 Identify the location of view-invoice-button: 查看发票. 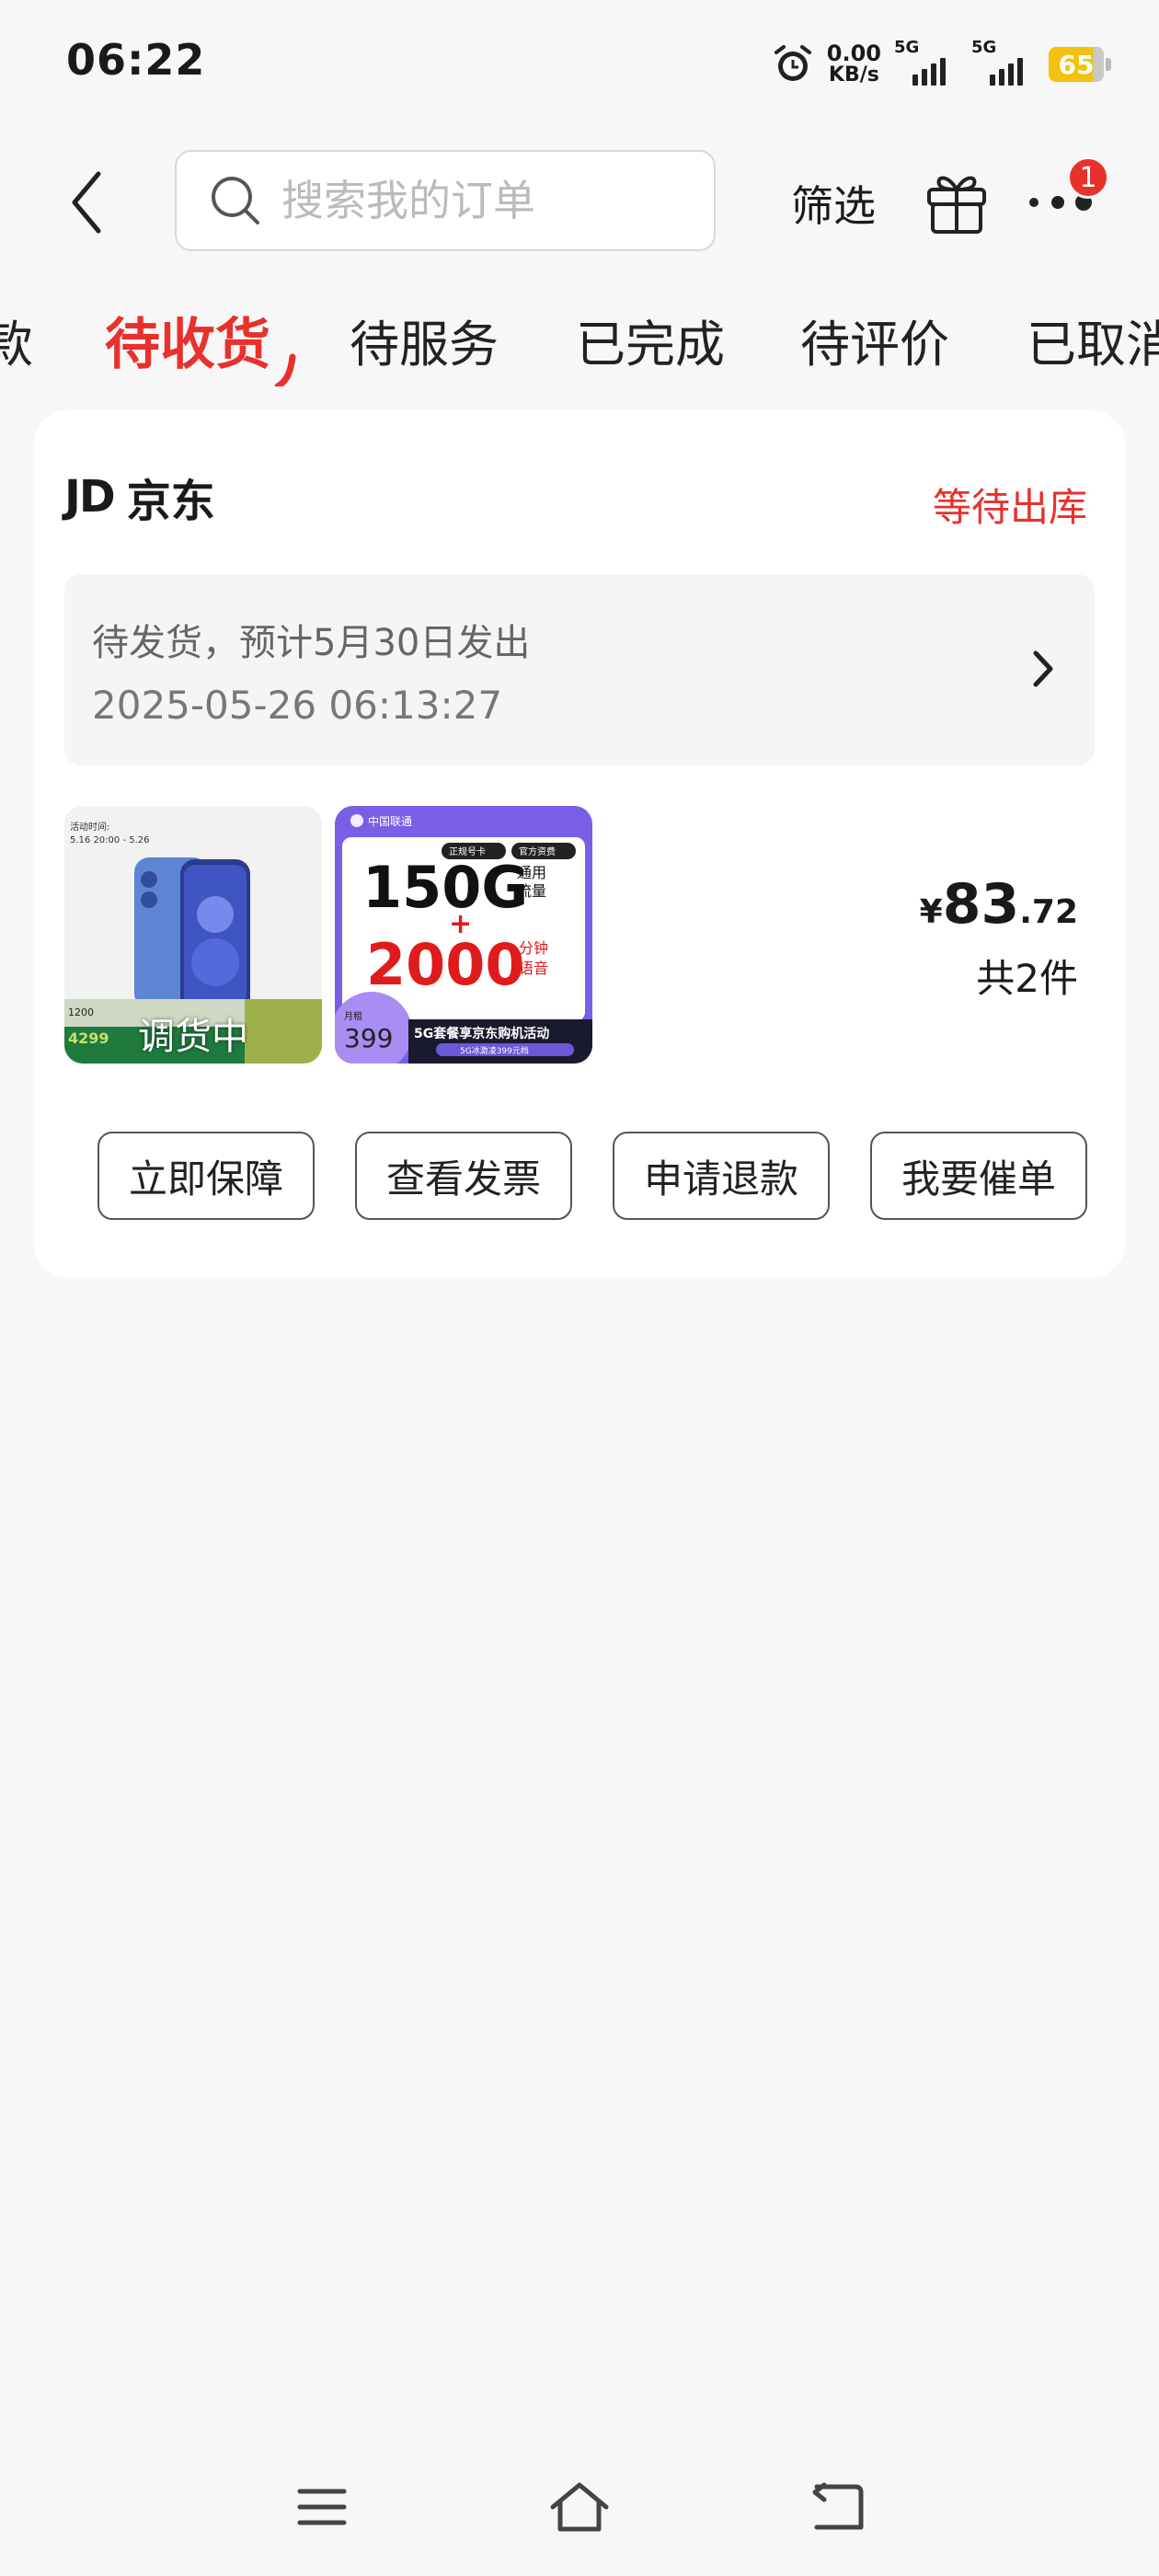
(463, 1176).